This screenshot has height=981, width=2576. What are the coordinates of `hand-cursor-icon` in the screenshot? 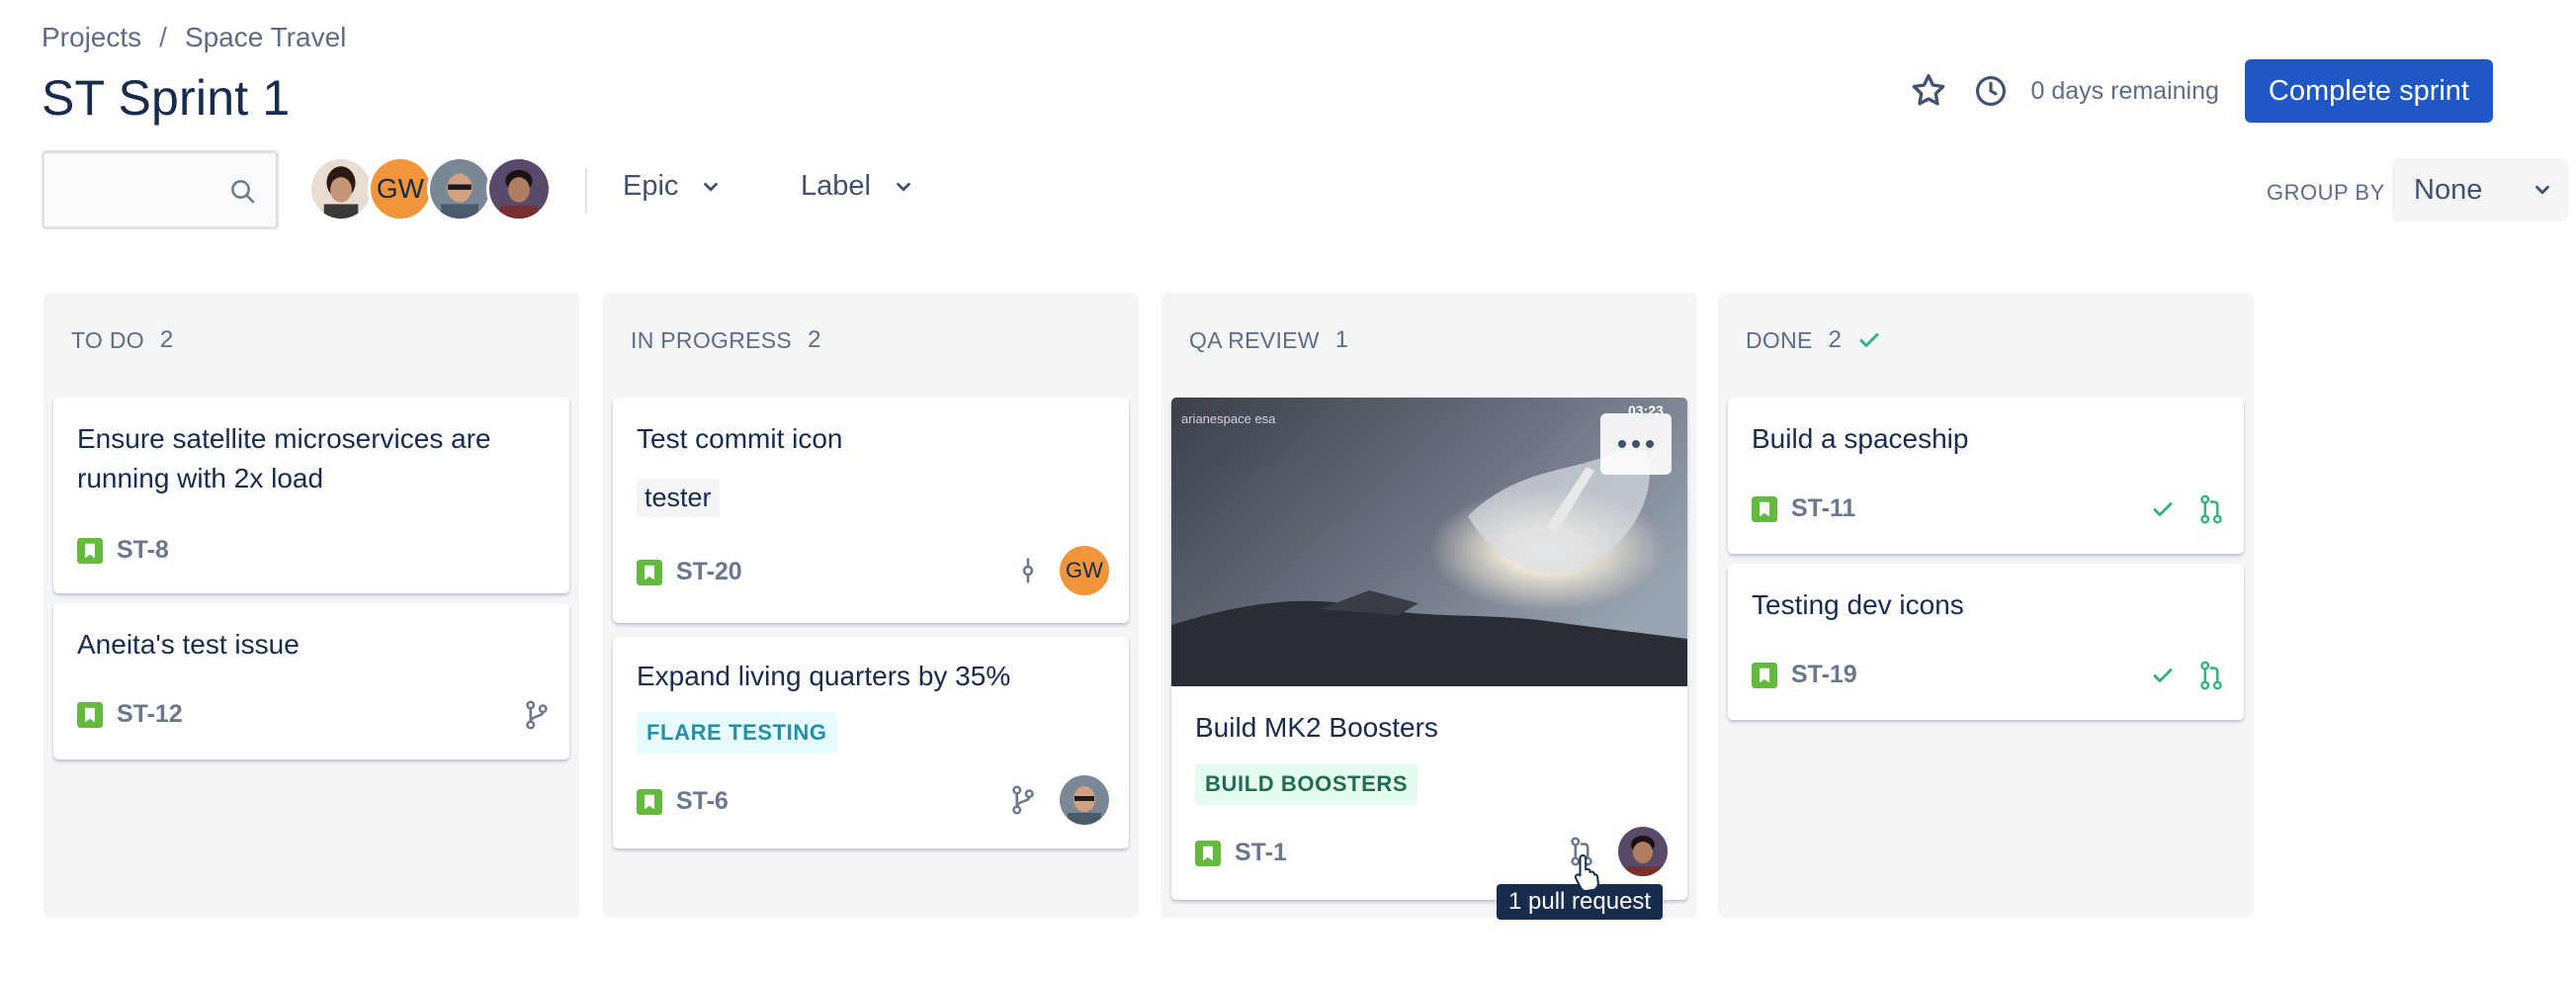 It's located at (1586, 873).